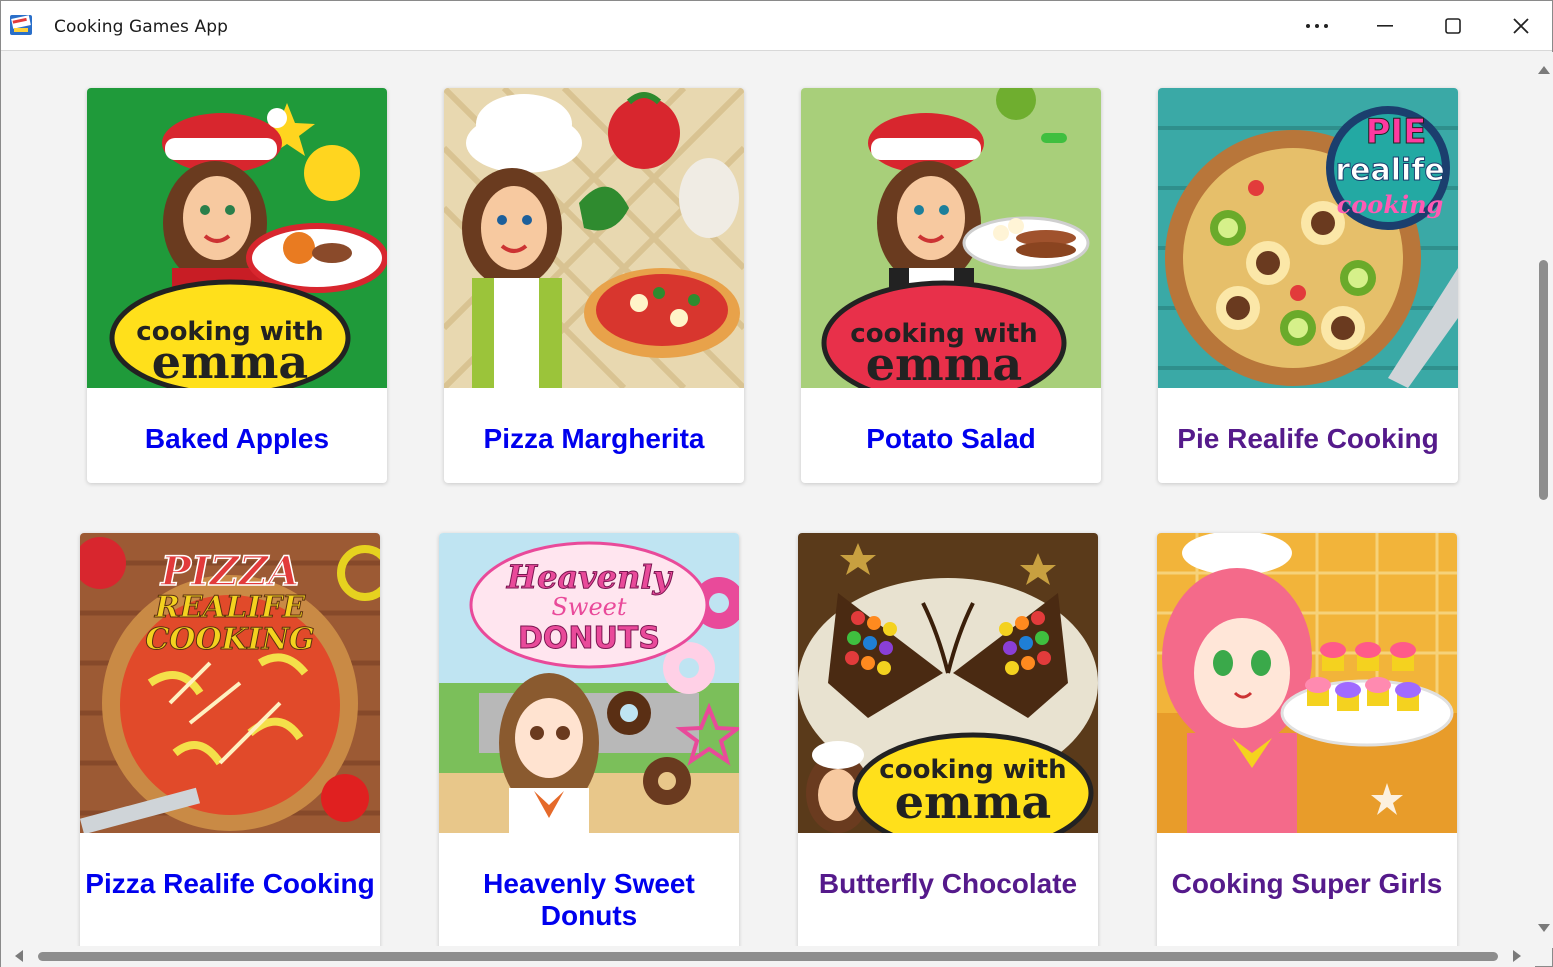 The width and height of the screenshot is (1553, 967). What do you see at coordinates (230, 880) in the screenshot?
I see `game-title-link: Pizza Realife Cooking` at bounding box center [230, 880].